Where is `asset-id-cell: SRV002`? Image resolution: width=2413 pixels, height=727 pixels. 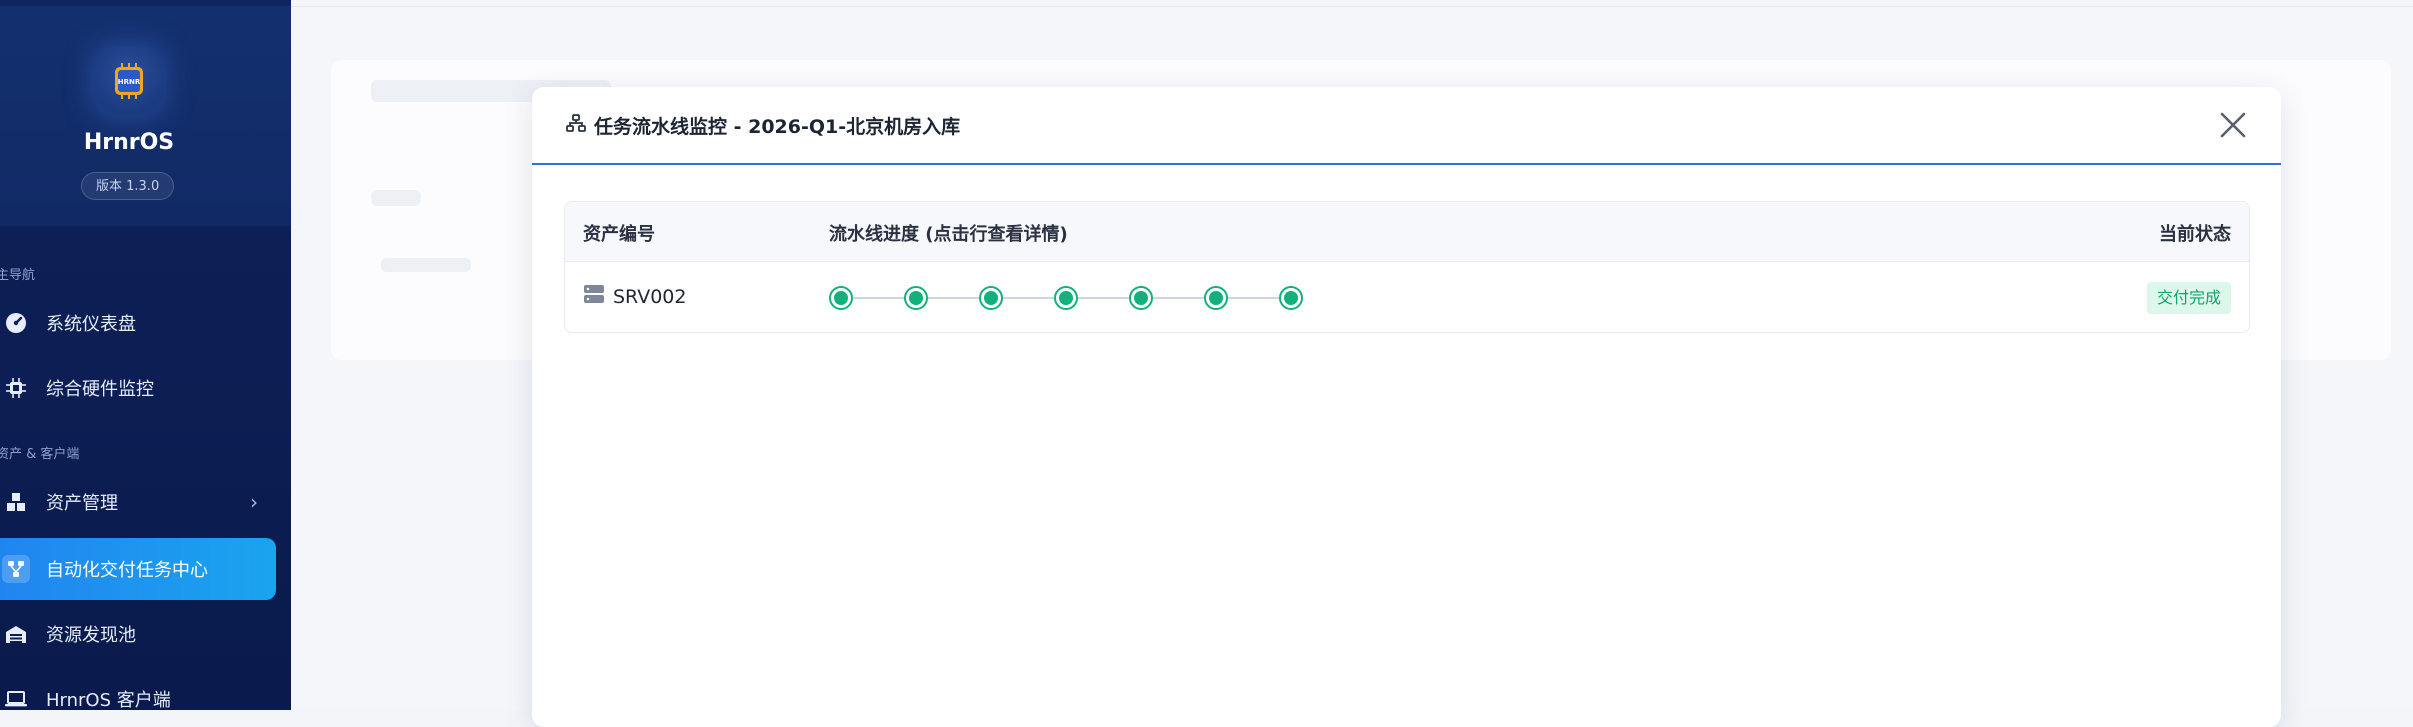 asset-id-cell: SRV002 is located at coordinates (635, 296).